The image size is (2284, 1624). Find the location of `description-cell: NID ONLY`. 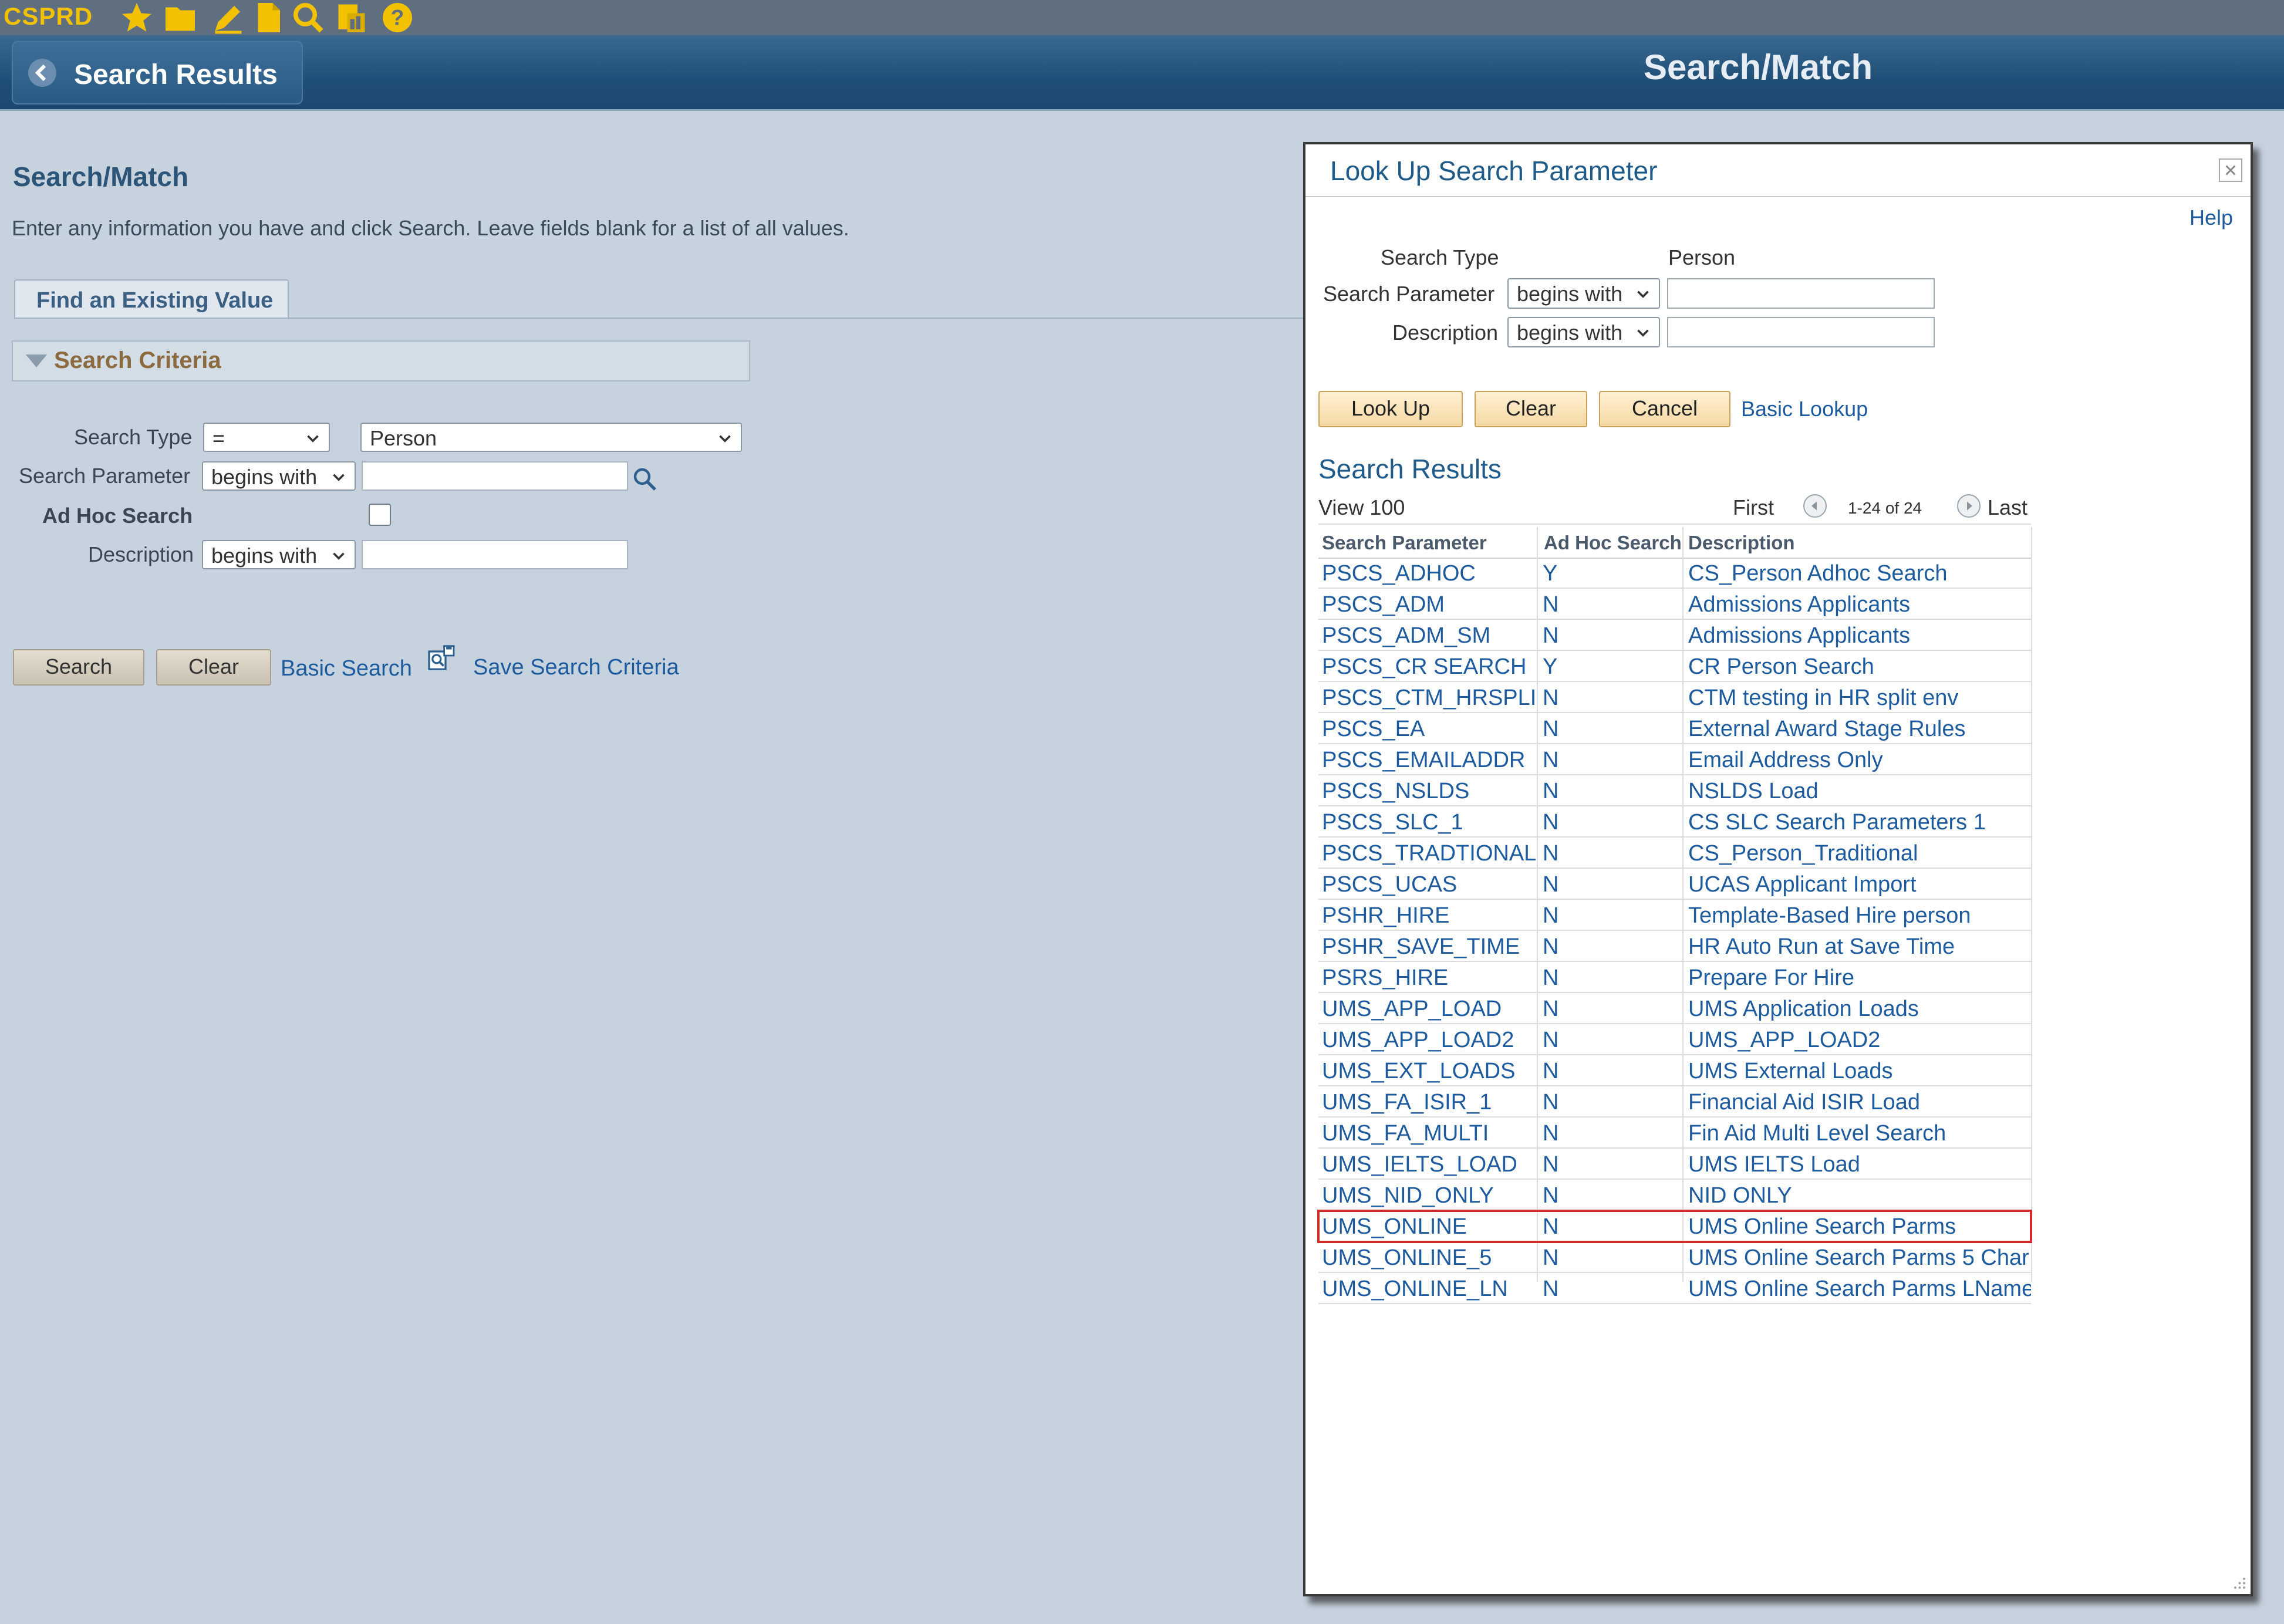

description-cell: NID ONLY is located at coordinates (1859, 1195).